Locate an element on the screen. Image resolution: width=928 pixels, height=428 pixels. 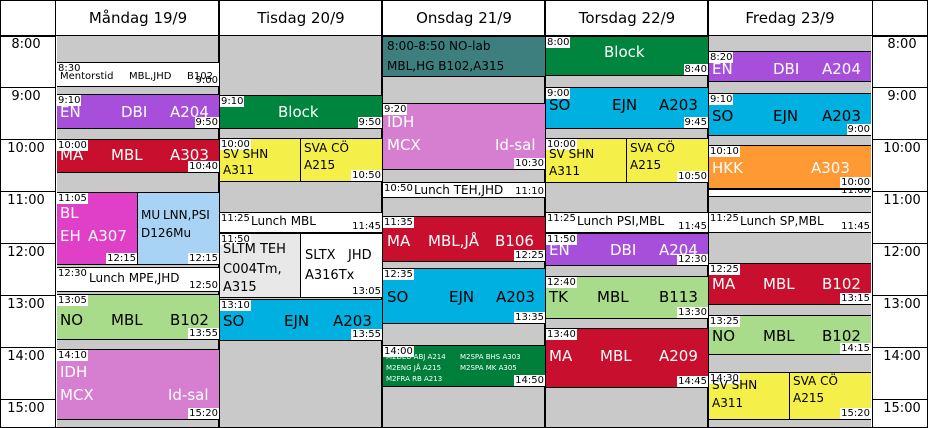
lesson-text: Id-sal is located at coordinates (188, 394).